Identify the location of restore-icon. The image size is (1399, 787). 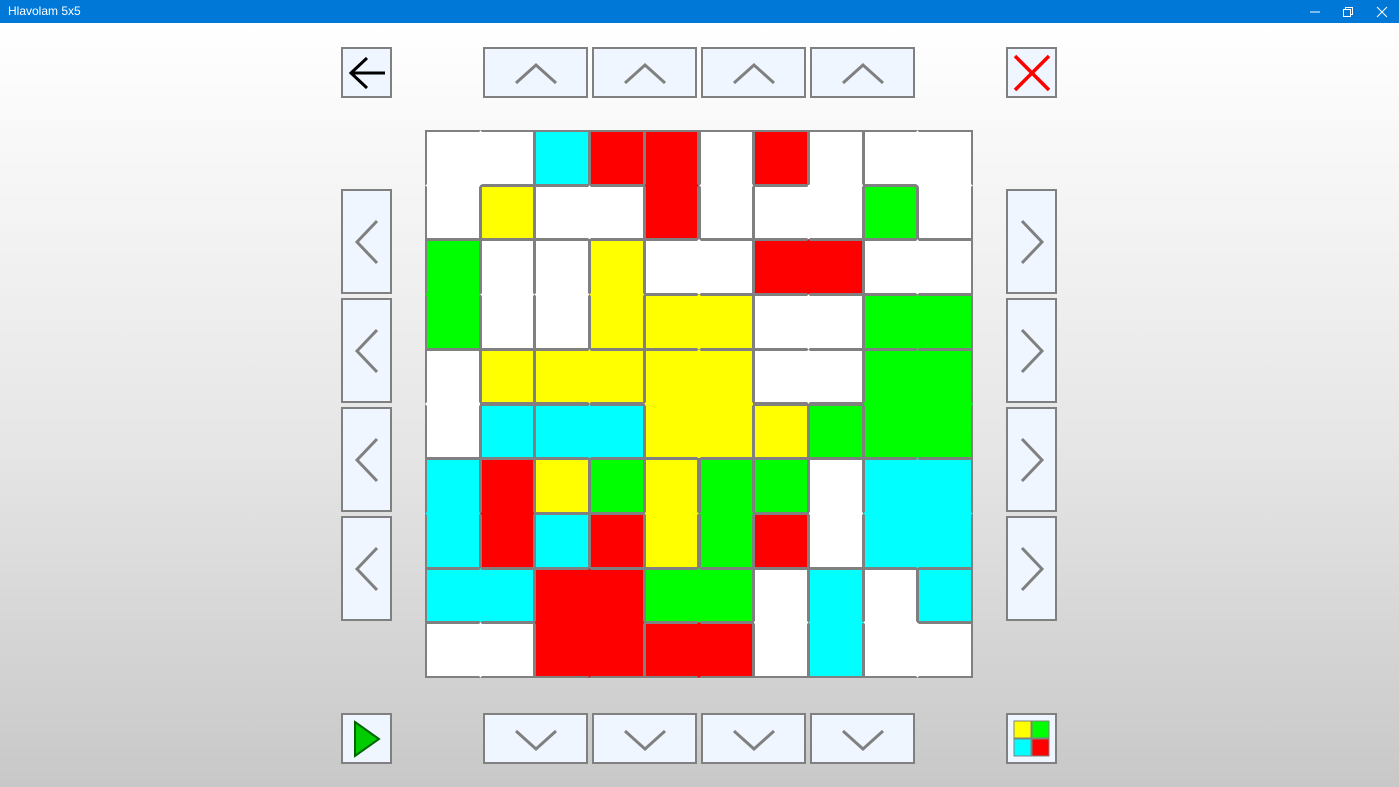
(1348, 11).